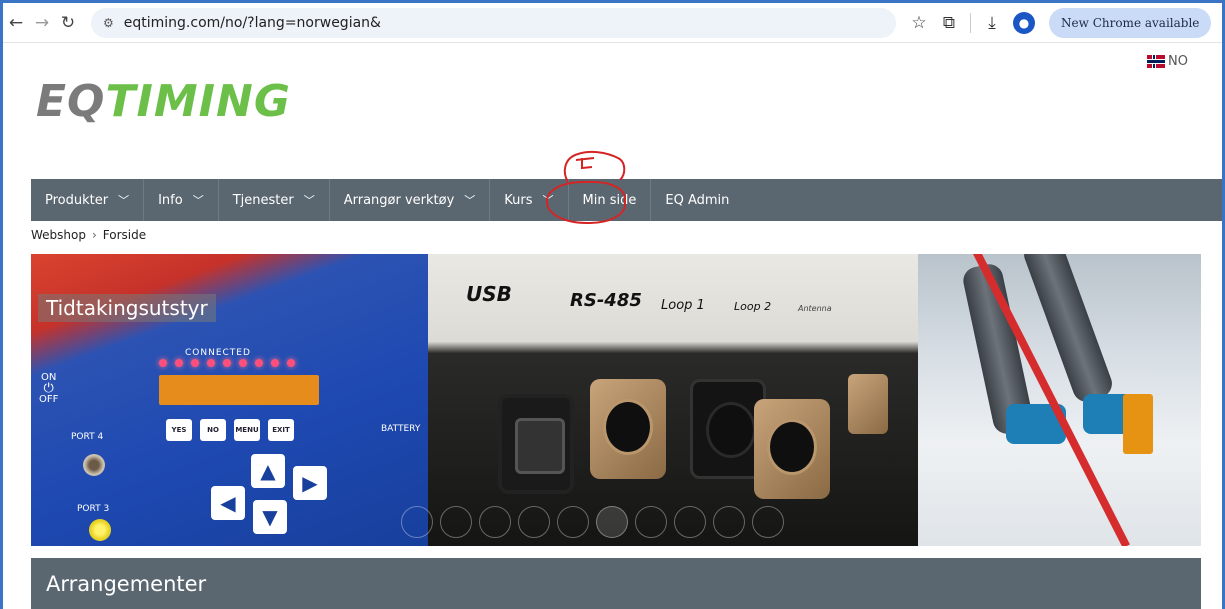 The height and width of the screenshot is (609, 1225). What do you see at coordinates (100, 530) in the screenshot?
I see `port3-connector` at bounding box center [100, 530].